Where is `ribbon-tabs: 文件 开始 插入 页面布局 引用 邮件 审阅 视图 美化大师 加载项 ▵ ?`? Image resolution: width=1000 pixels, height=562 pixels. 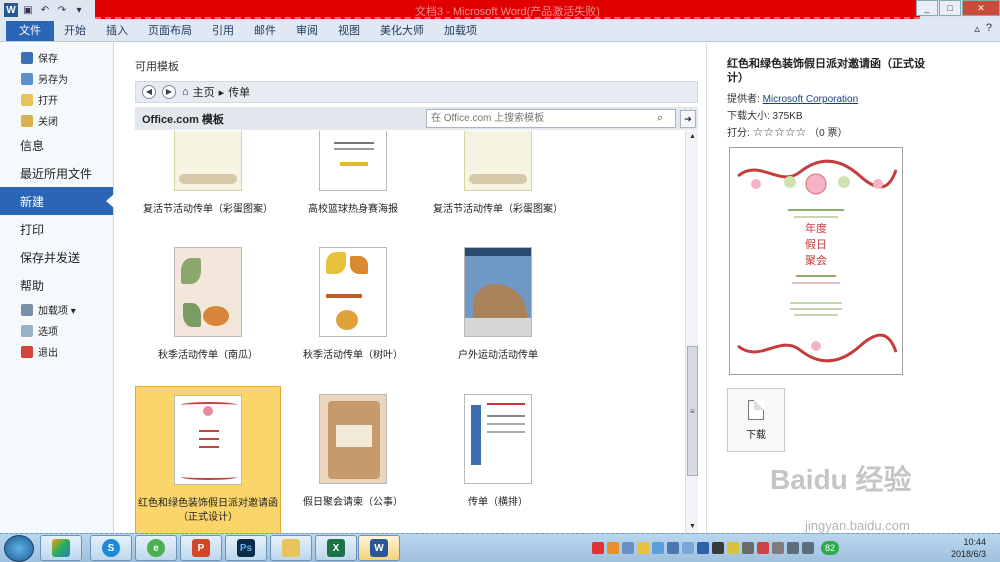 ribbon-tabs: 文件 开始 插入 页面布局 引用 邮件 审阅 视图 美化大师 加载项 ▵ ? is located at coordinates (500, 31).